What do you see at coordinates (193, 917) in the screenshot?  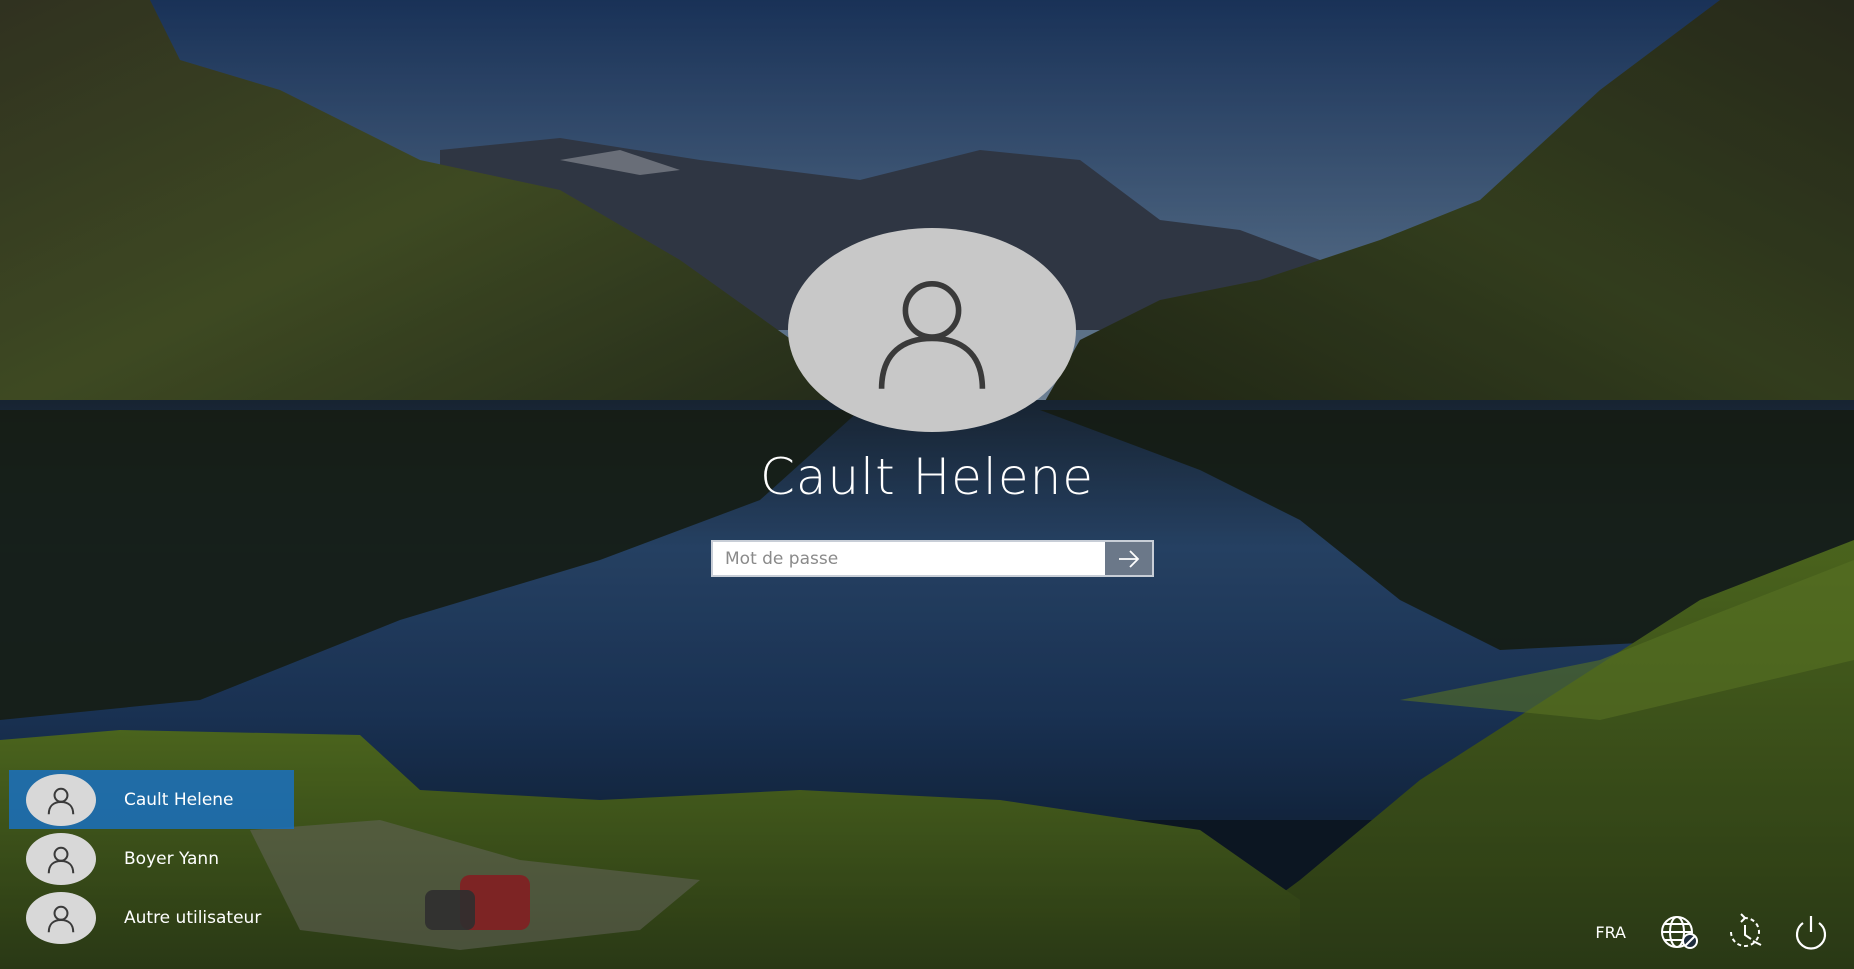 I see `user-item-label: Autre utilisateur` at bounding box center [193, 917].